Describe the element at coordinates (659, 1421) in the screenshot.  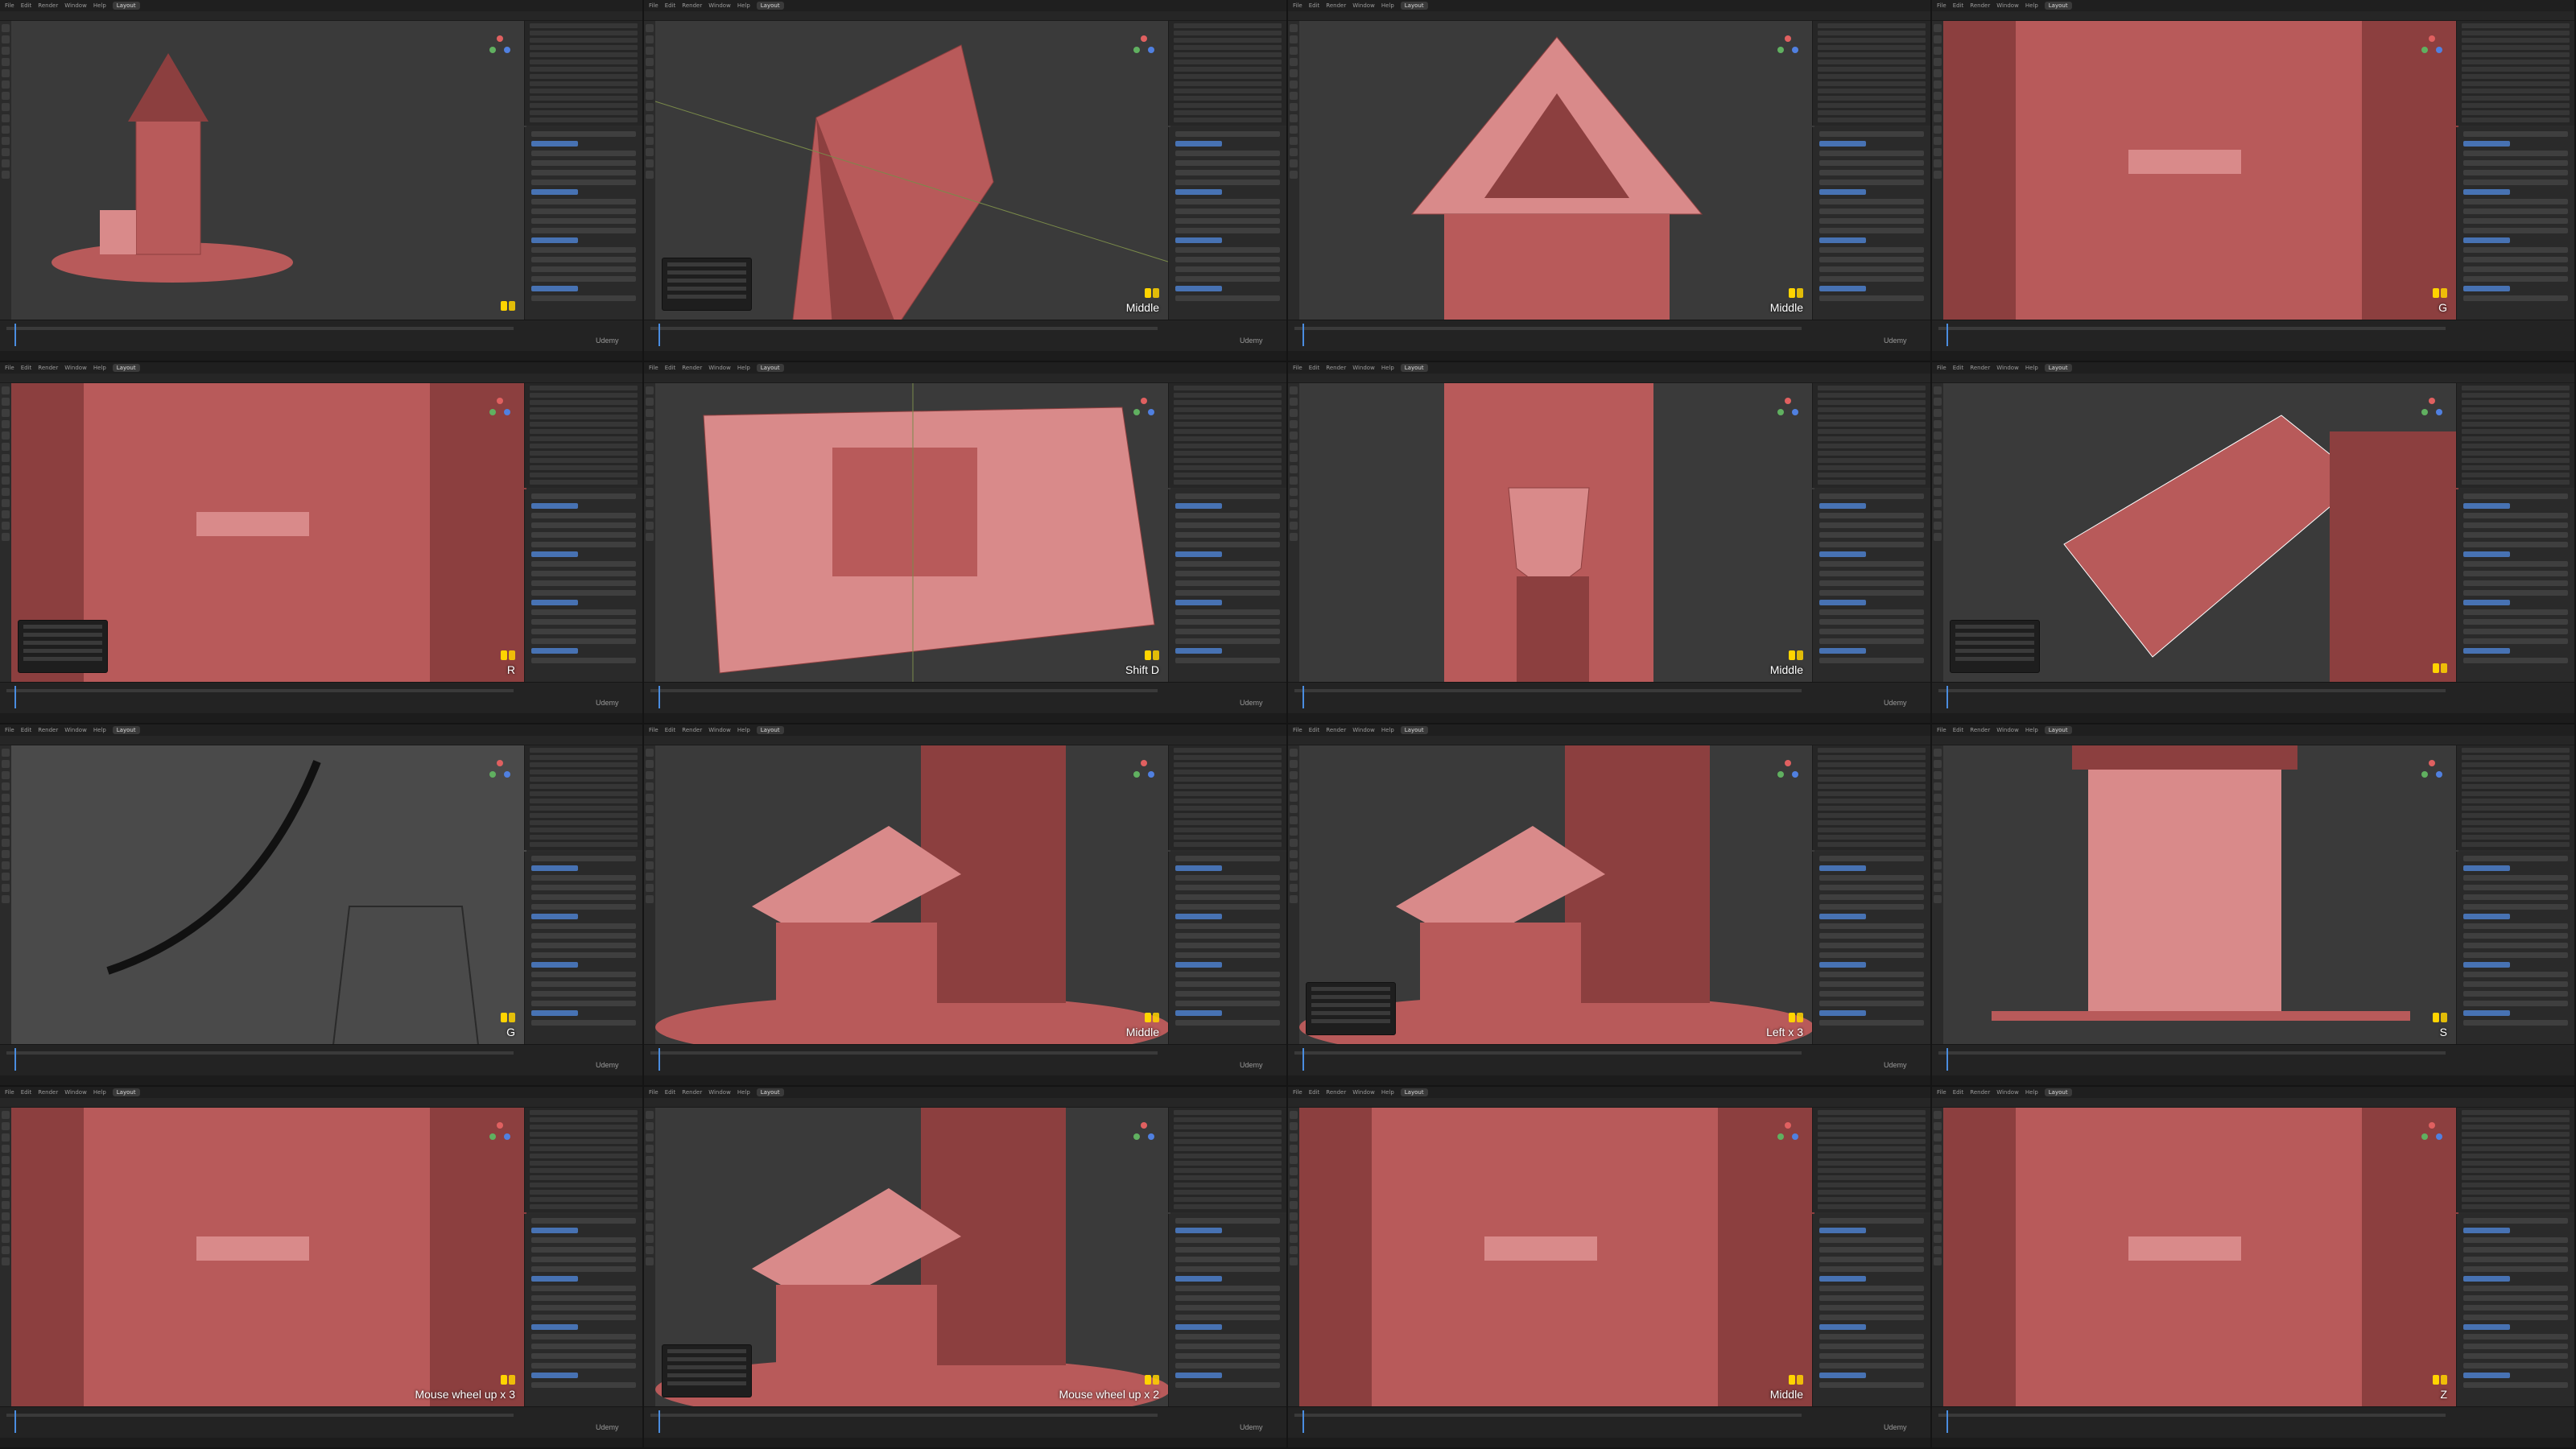
I see `timeline-playhead` at that location.